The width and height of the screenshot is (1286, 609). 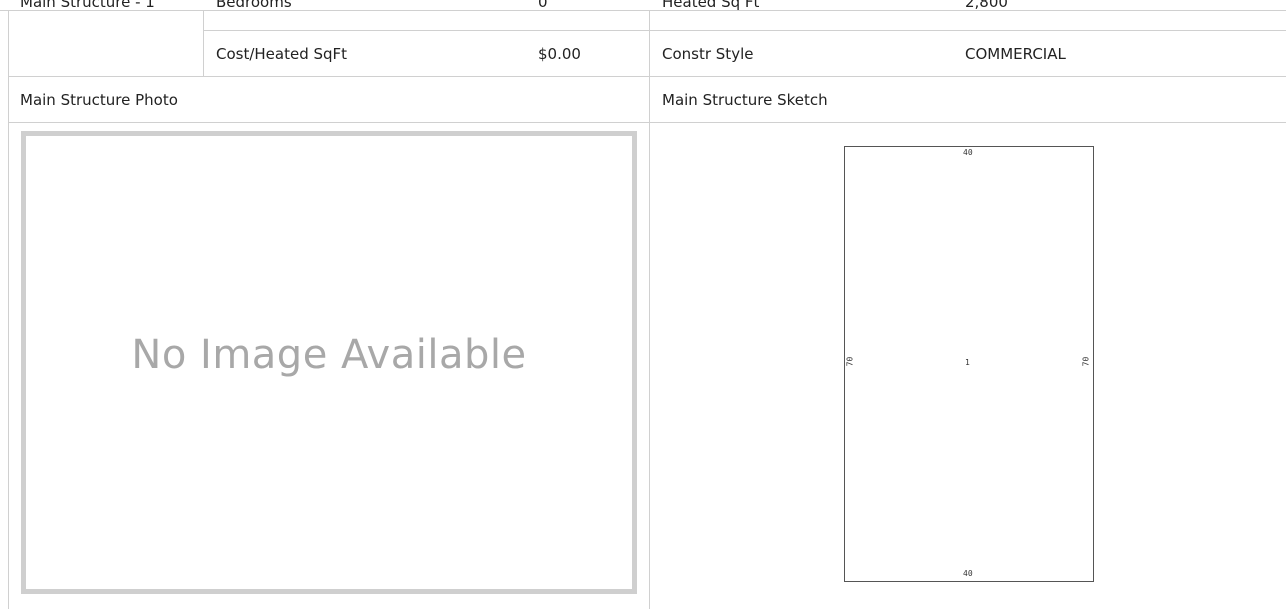 What do you see at coordinates (559, 54) in the screenshot?
I see `cost-heated-sqft-value: $0.00` at bounding box center [559, 54].